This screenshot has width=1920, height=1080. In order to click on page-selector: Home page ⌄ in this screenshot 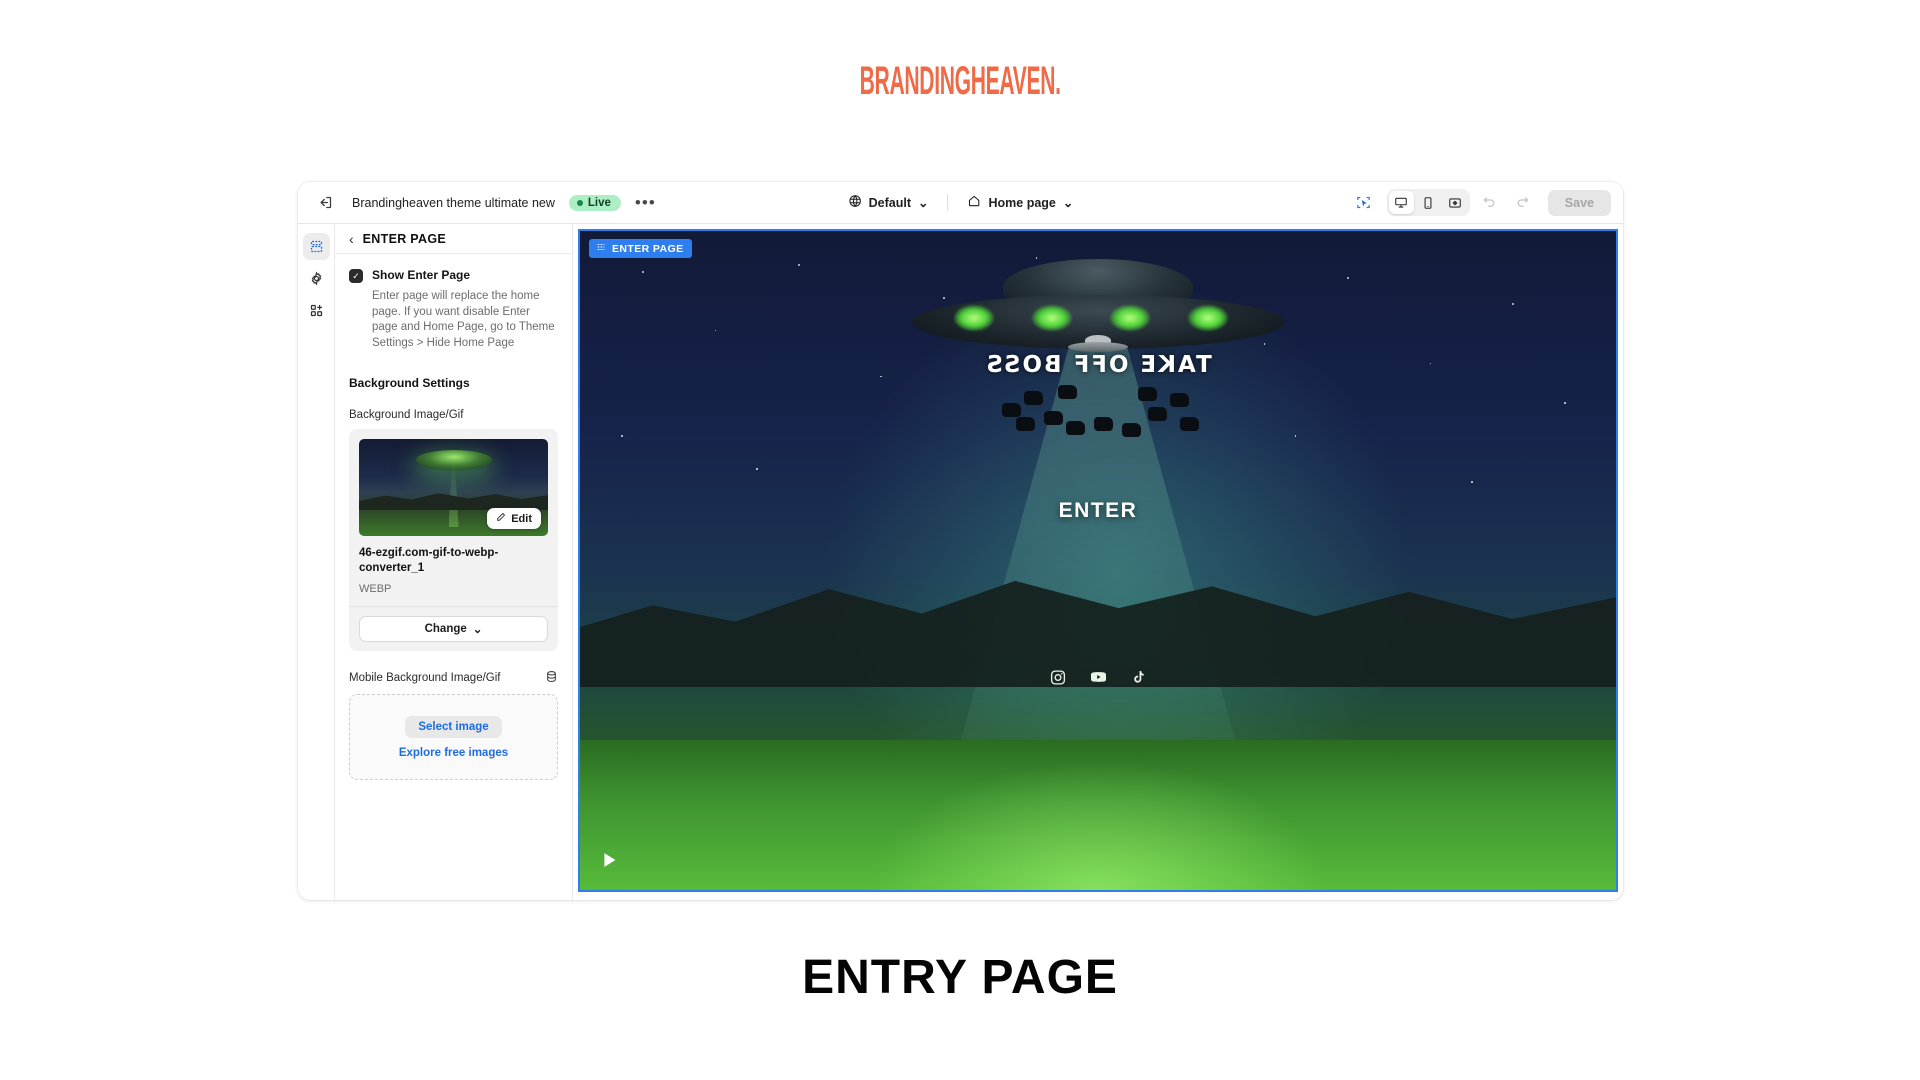, I will do `click(1020, 202)`.